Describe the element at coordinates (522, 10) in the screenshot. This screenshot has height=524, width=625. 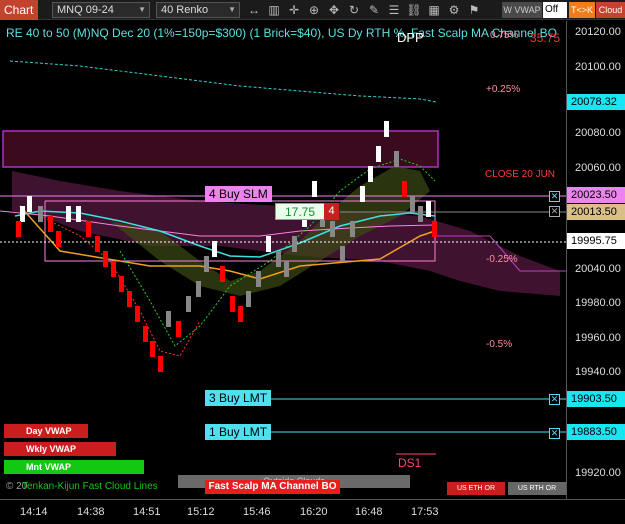
I see `vwap-button: W VWAP` at that location.